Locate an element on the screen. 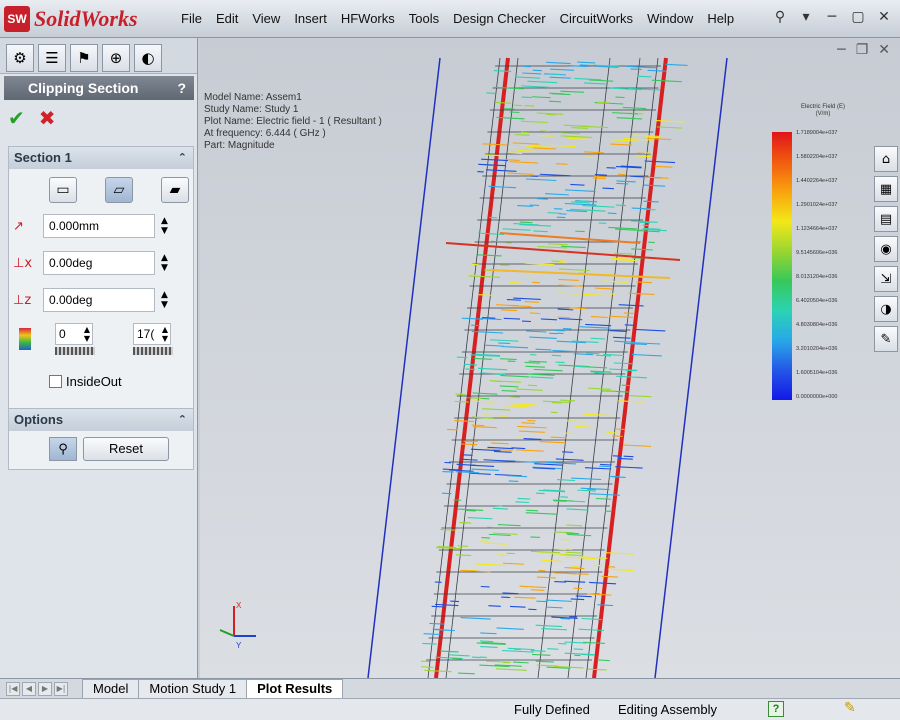 The image size is (900, 720). viewport-minimize-icon: ─ is located at coordinates (841, 50).